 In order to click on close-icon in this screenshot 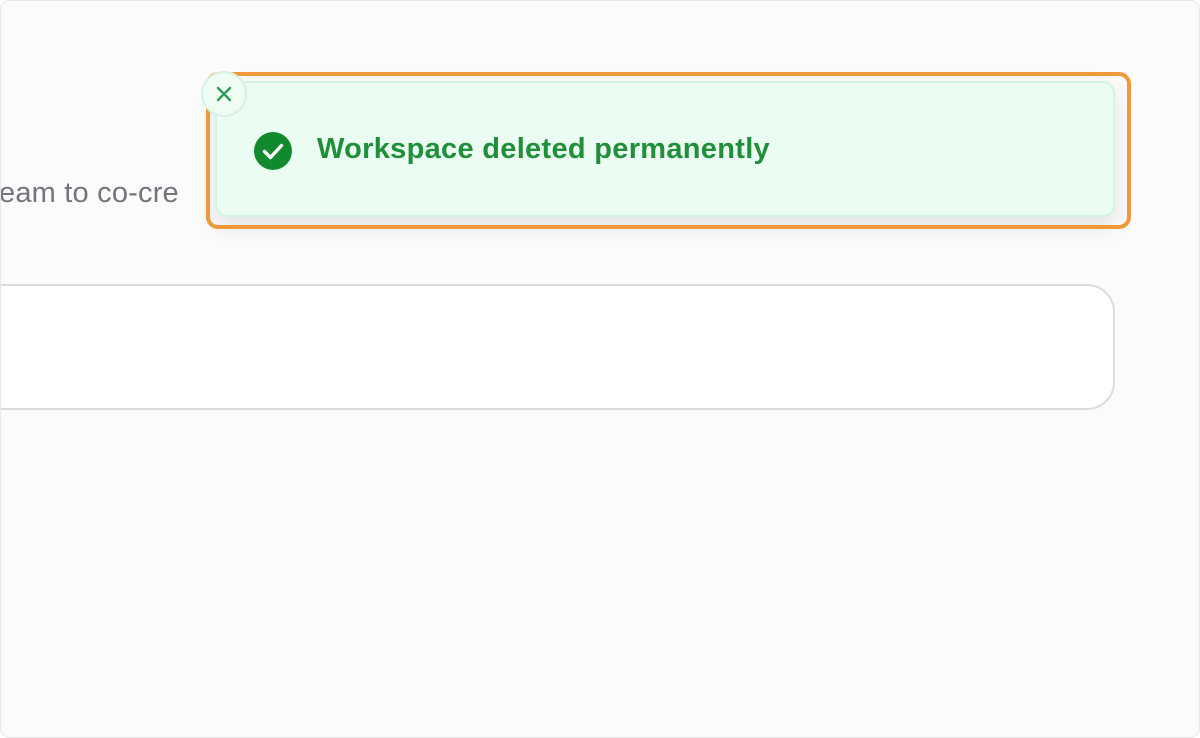, I will do `click(224, 94)`.